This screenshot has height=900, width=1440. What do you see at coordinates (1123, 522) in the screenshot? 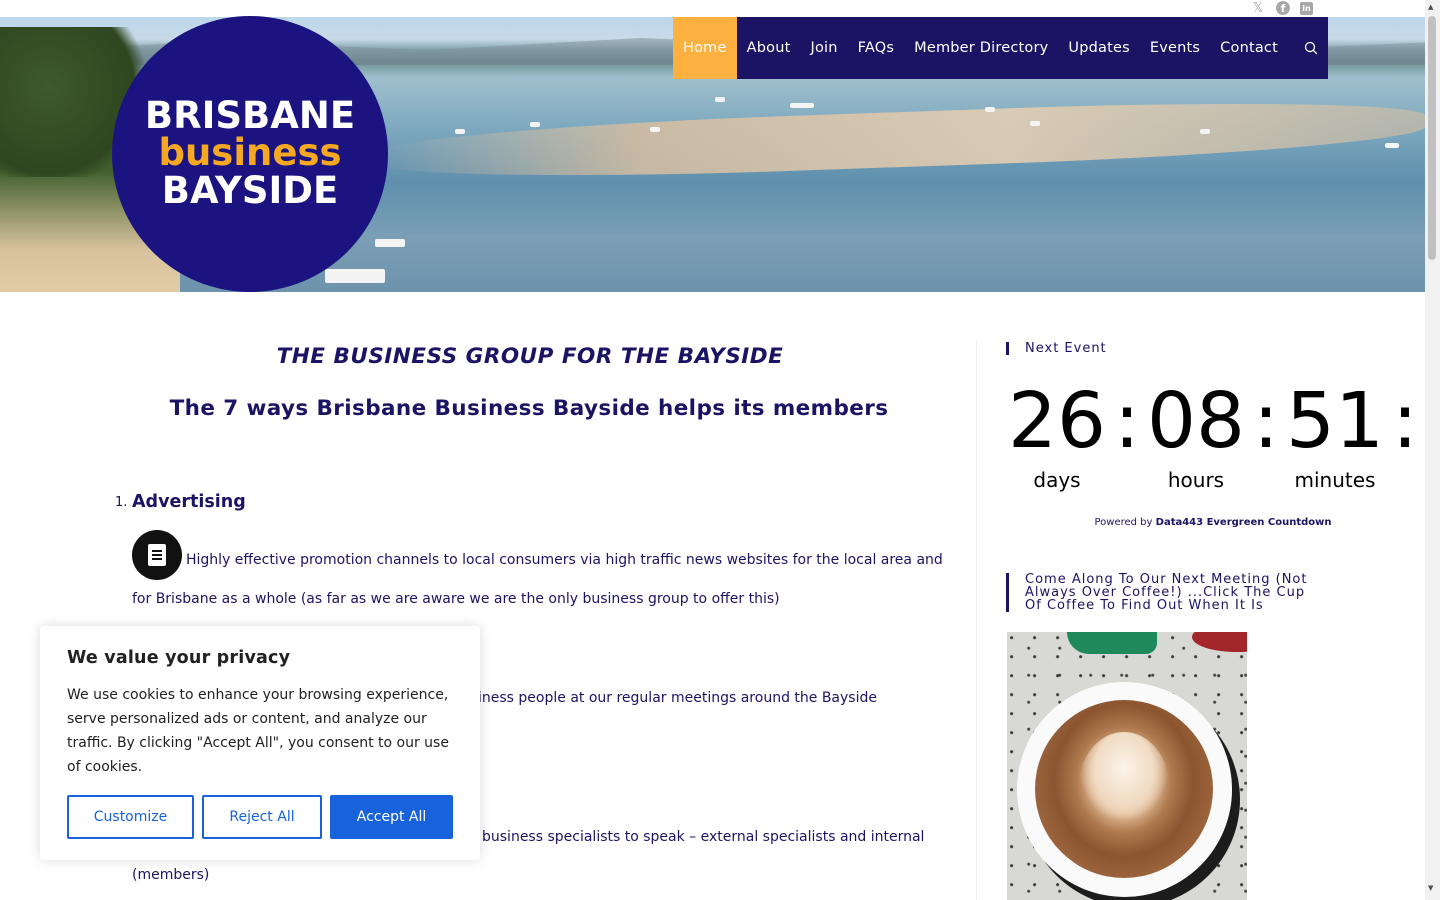
I see `powered-prefix: Powered by` at bounding box center [1123, 522].